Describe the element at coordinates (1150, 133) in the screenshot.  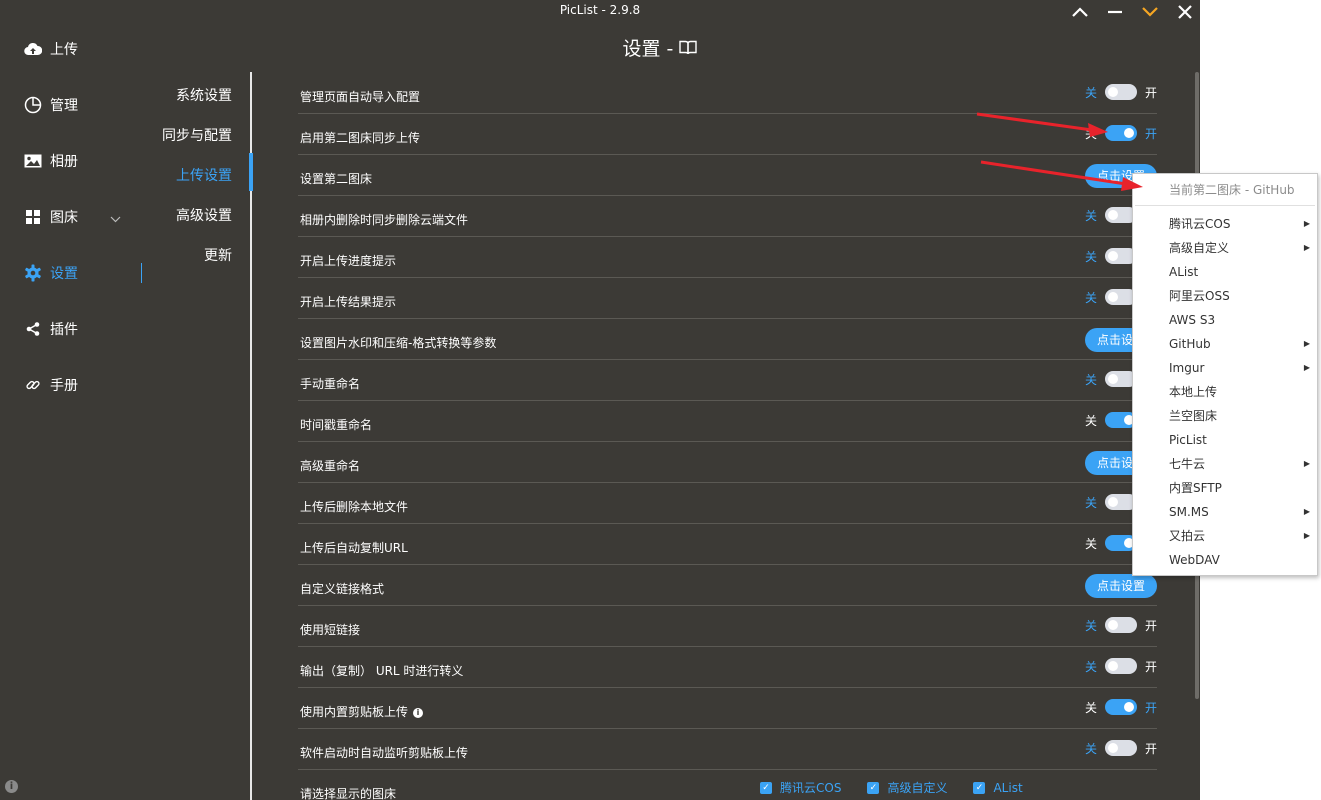
I see `toggle-on-label: 开` at that location.